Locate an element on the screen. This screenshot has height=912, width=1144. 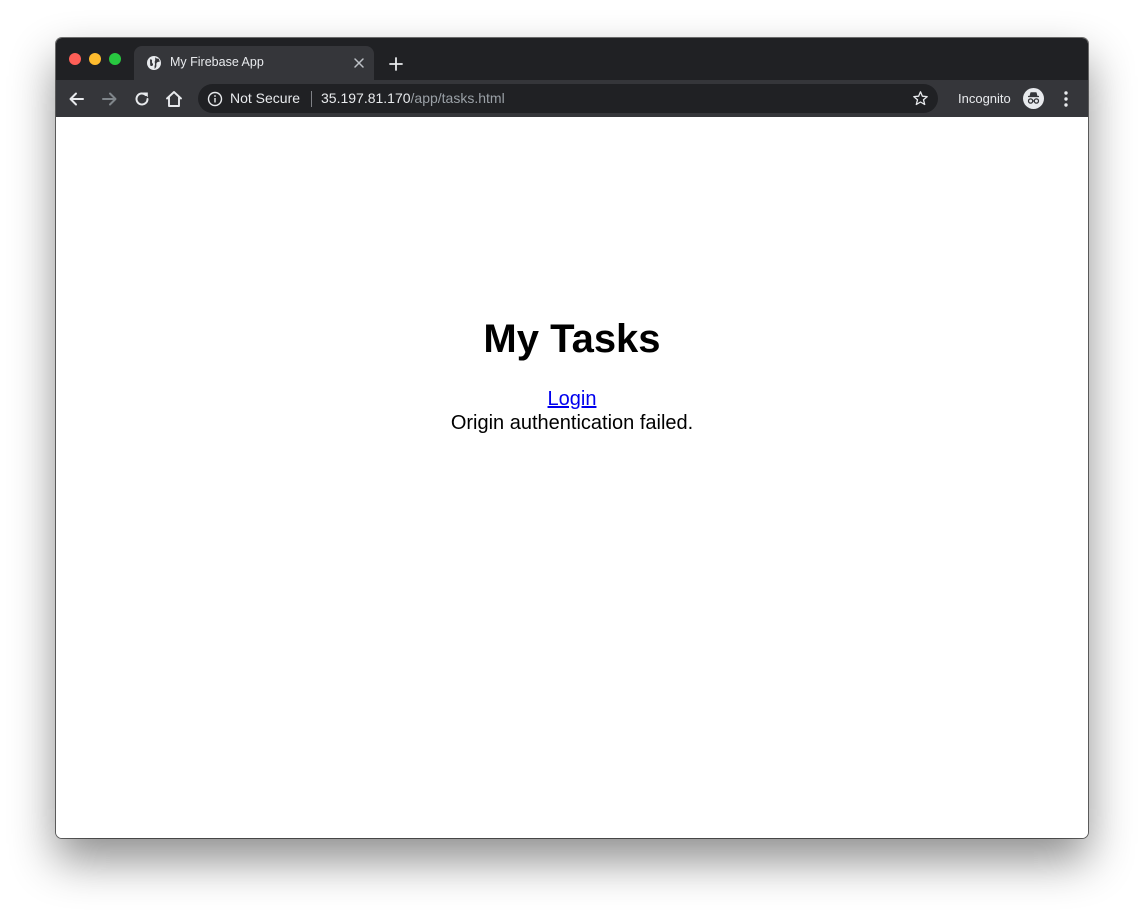
window-minimize-button is located at coordinates (95, 59).